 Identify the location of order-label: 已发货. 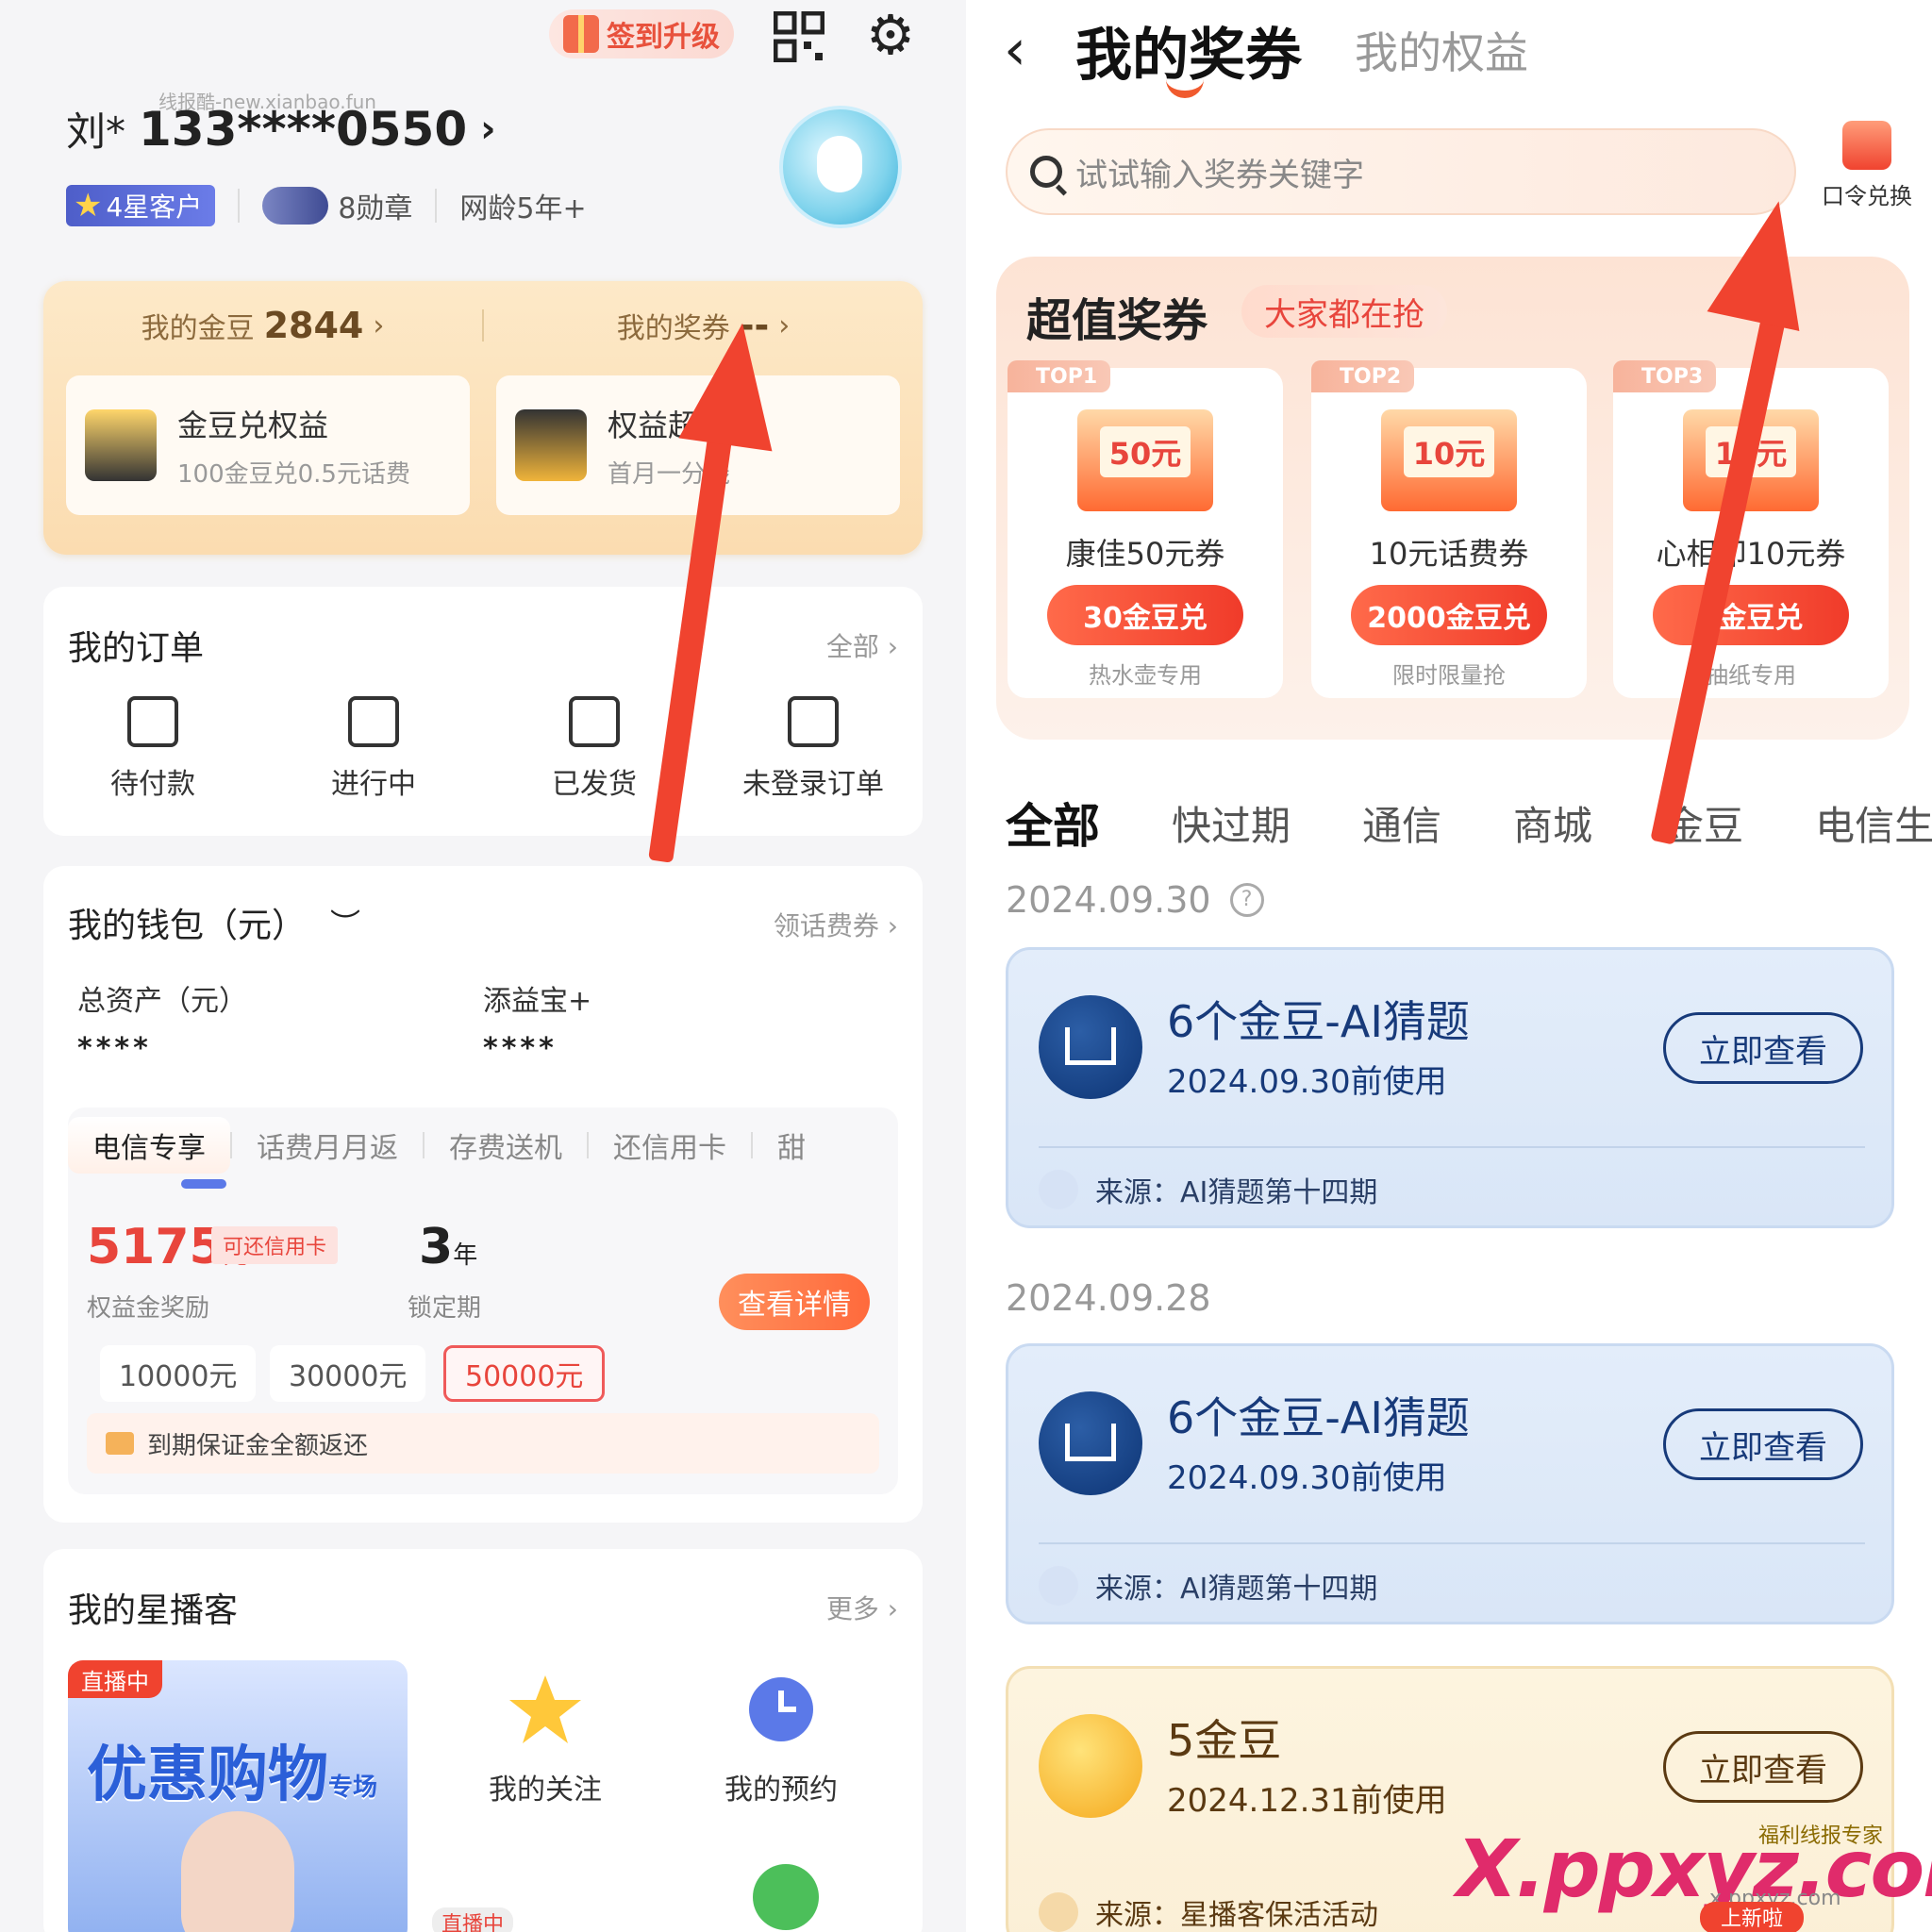
(594, 784).